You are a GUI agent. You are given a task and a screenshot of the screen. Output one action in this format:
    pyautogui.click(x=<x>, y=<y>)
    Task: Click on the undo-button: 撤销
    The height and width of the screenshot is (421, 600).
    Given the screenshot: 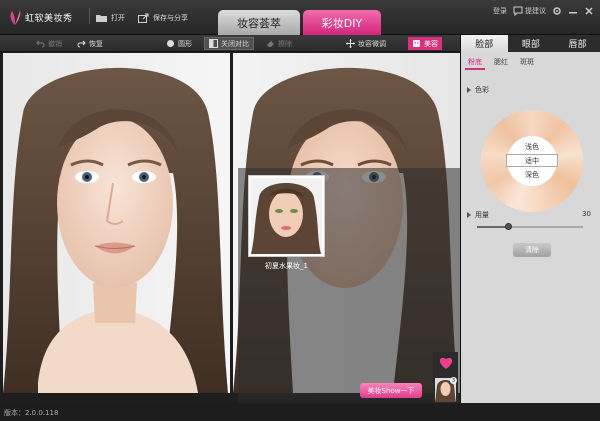 What is the action you would take?
    pyautogui.click(x=49, y=43)
    